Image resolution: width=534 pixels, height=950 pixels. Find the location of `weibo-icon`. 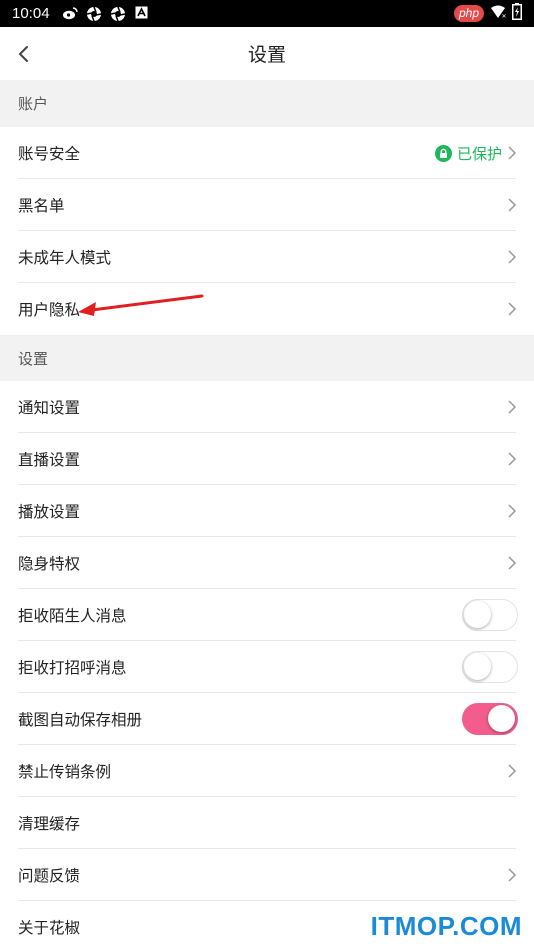

weibo-icon is located at coordinates (70, 14).